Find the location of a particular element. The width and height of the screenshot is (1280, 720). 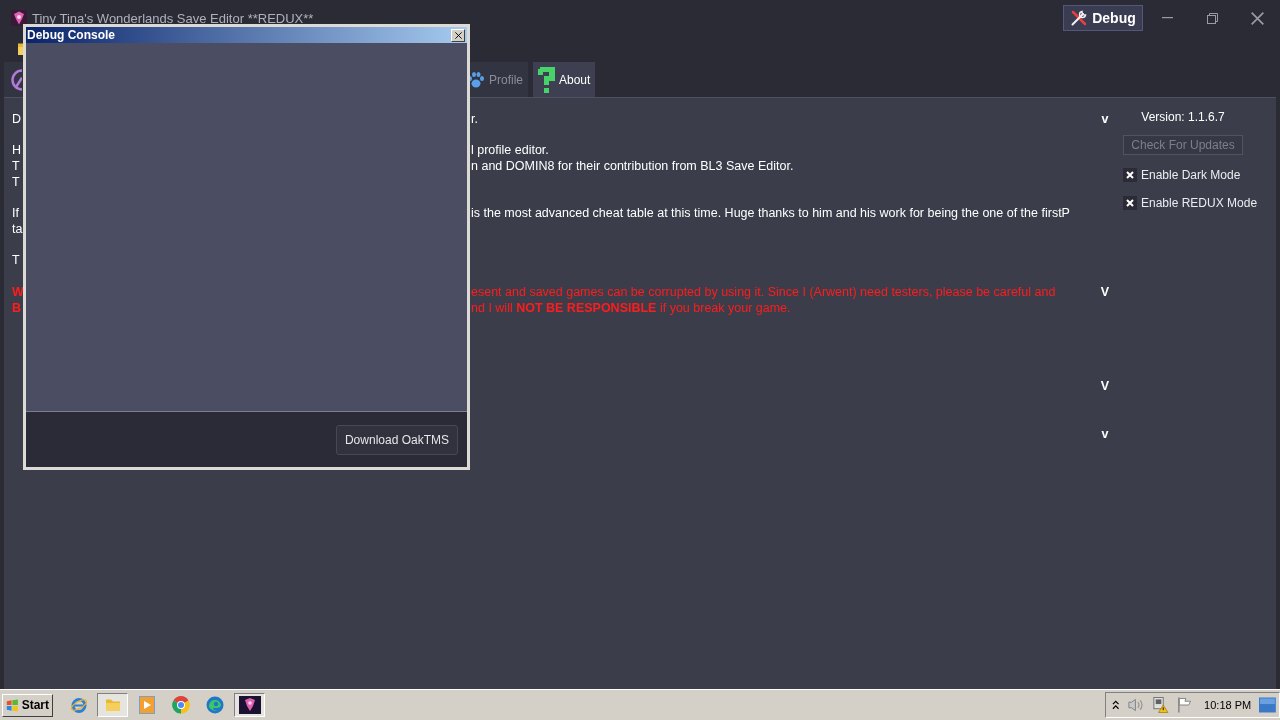

app-icon is located at coordinates (249, 705).